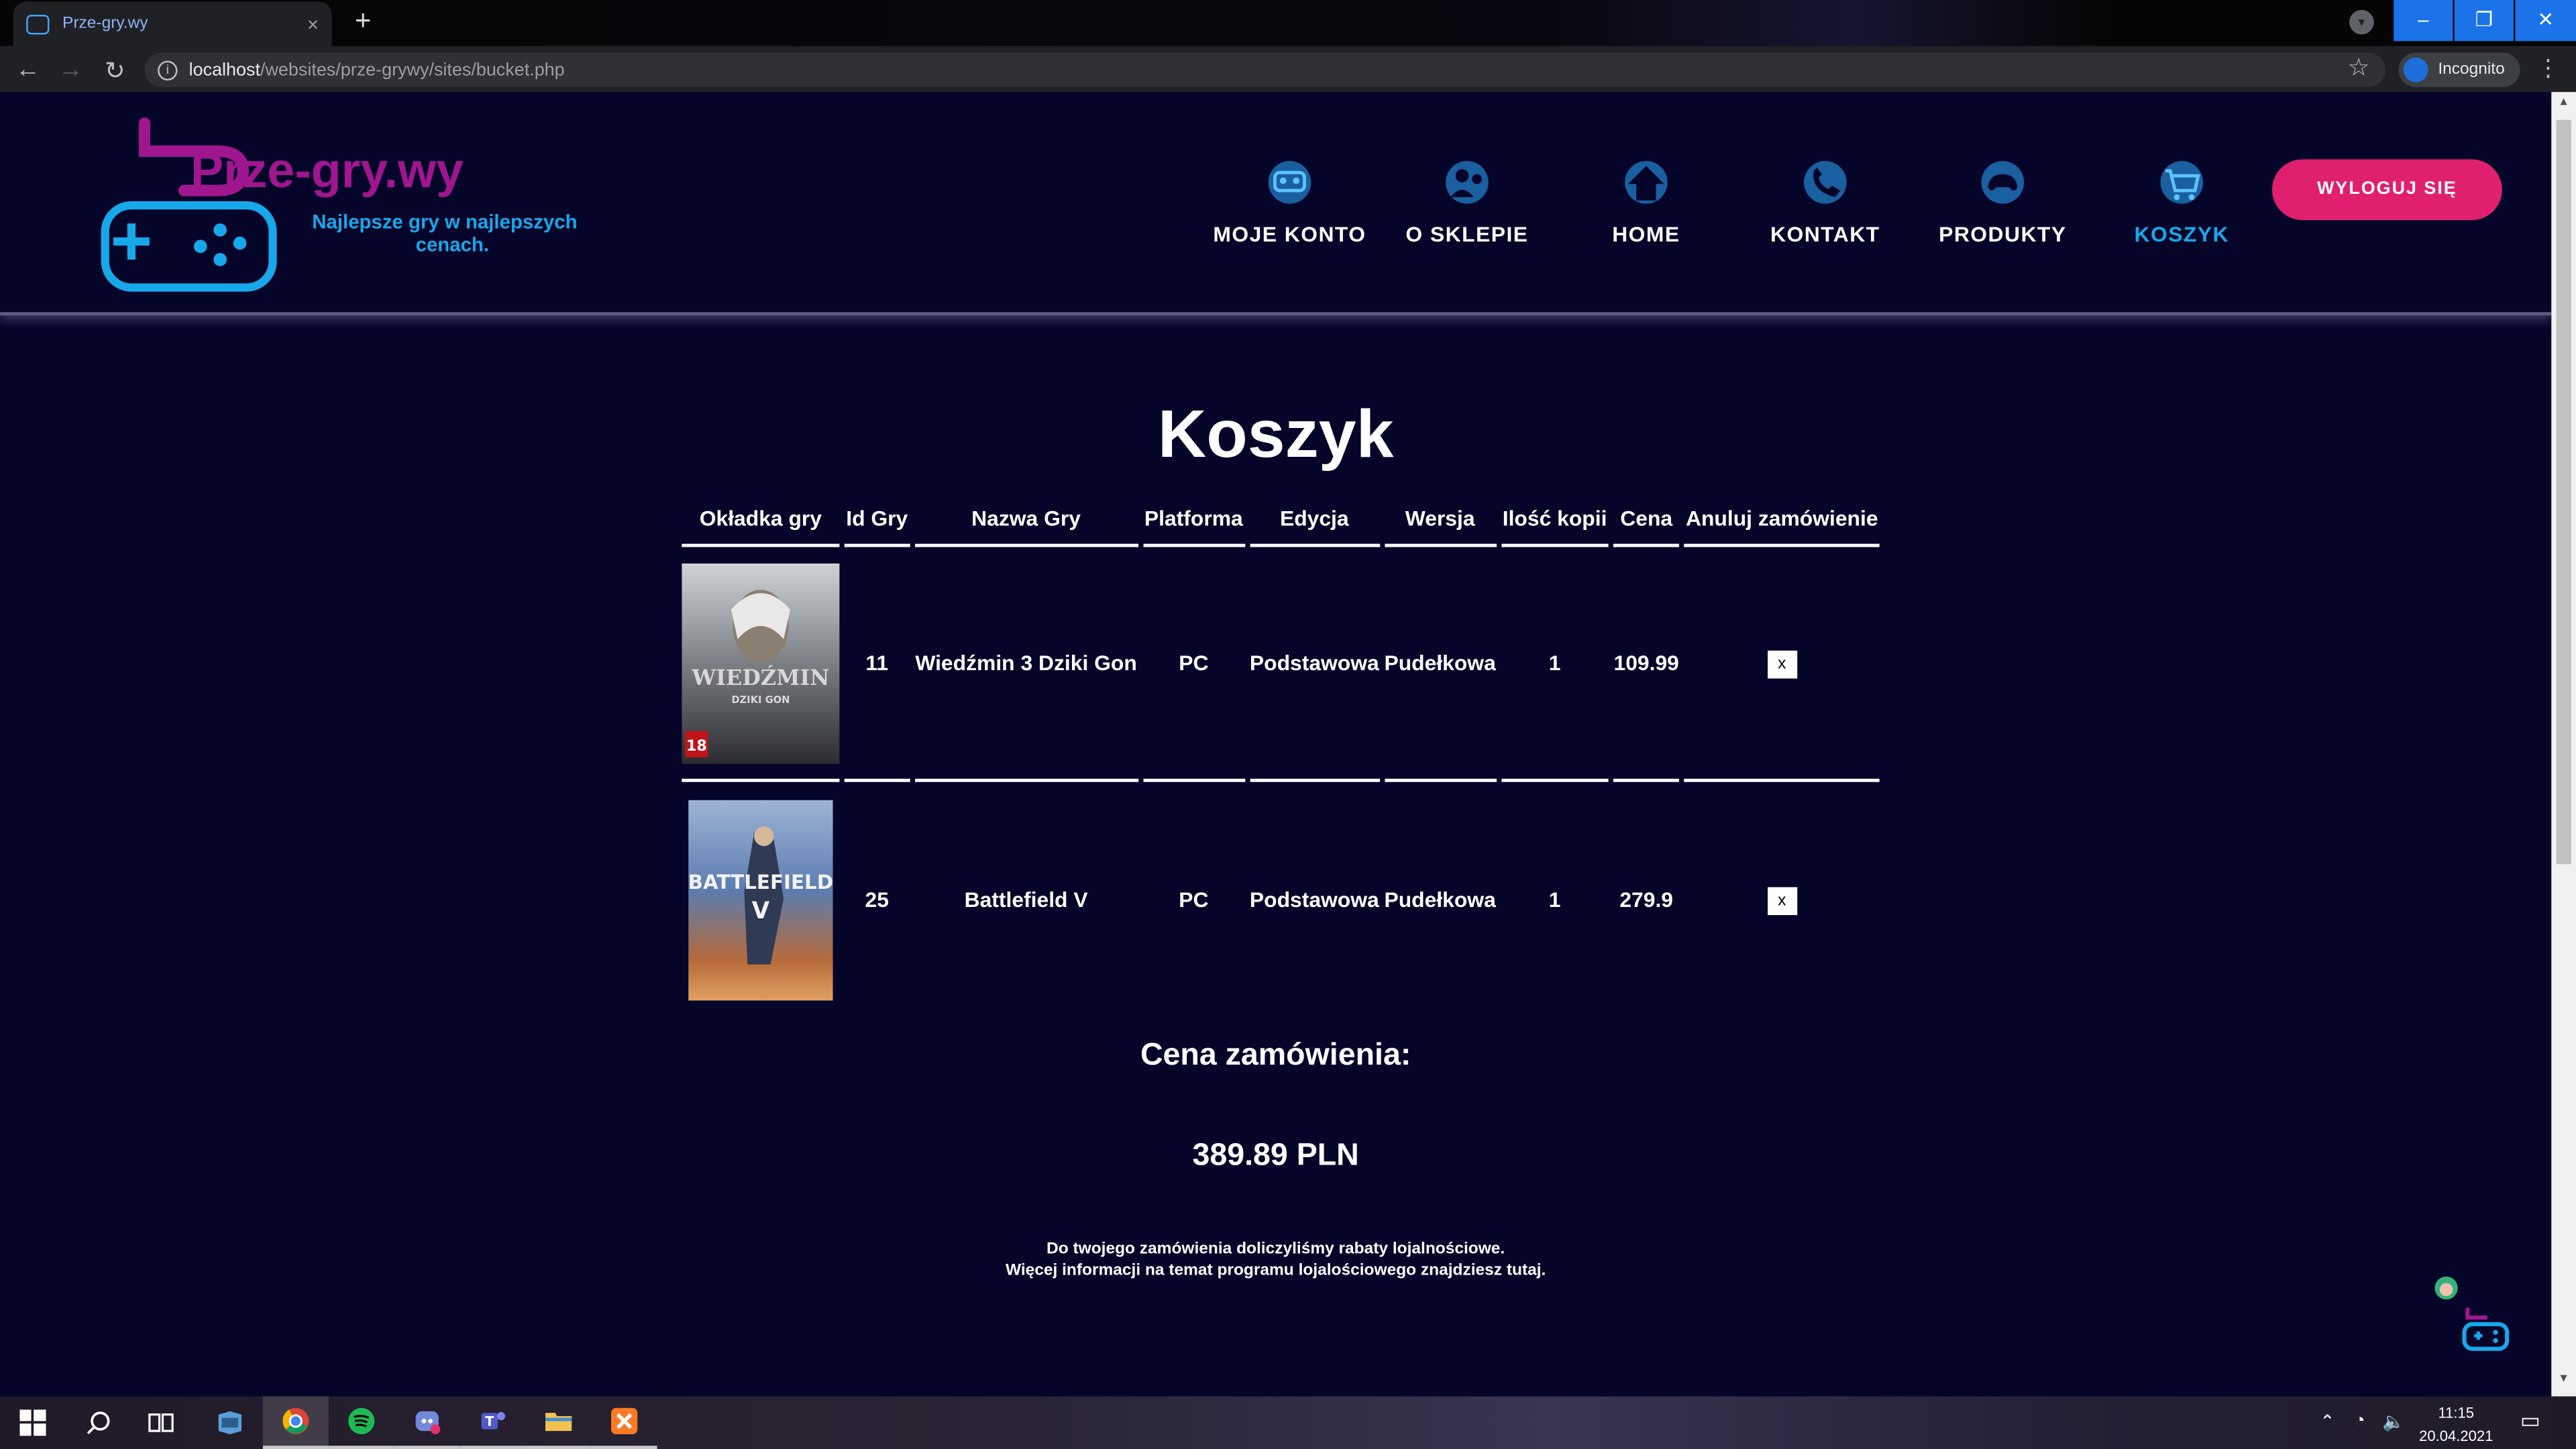 Image resolution: width=2576 pixels, height=1449 pixels. What do you see at coordinates (2473, 1315) in the screenshot?
I see `floating-gamepad-icon` at bounding box center [2473, 1315].